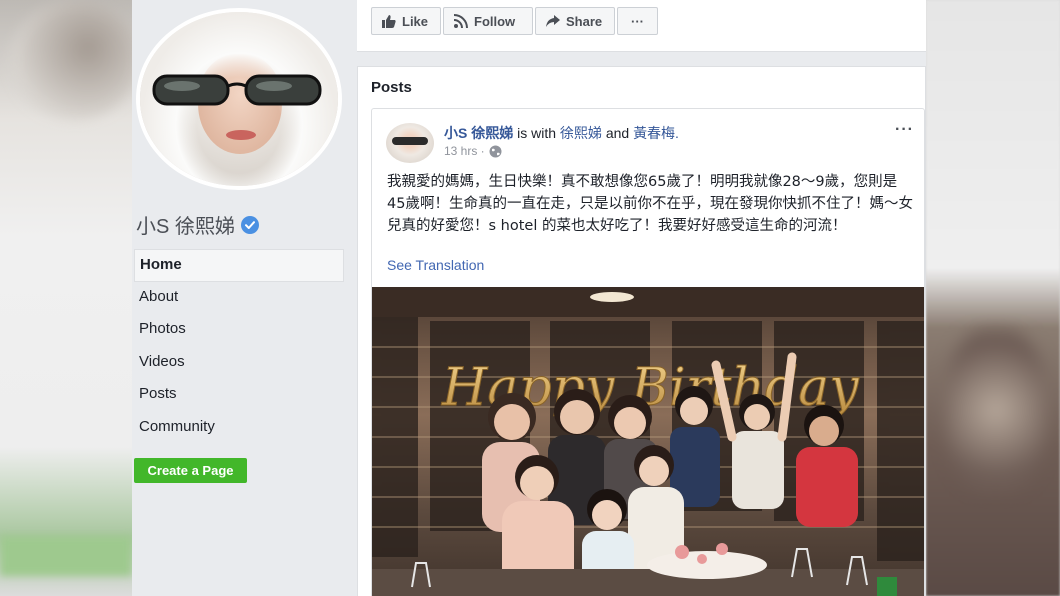 The height and width of the screenshot is (596, 1060). Describe the element at coordinates (617, 133) in the screenshot. I see `and-text: and` at that location.